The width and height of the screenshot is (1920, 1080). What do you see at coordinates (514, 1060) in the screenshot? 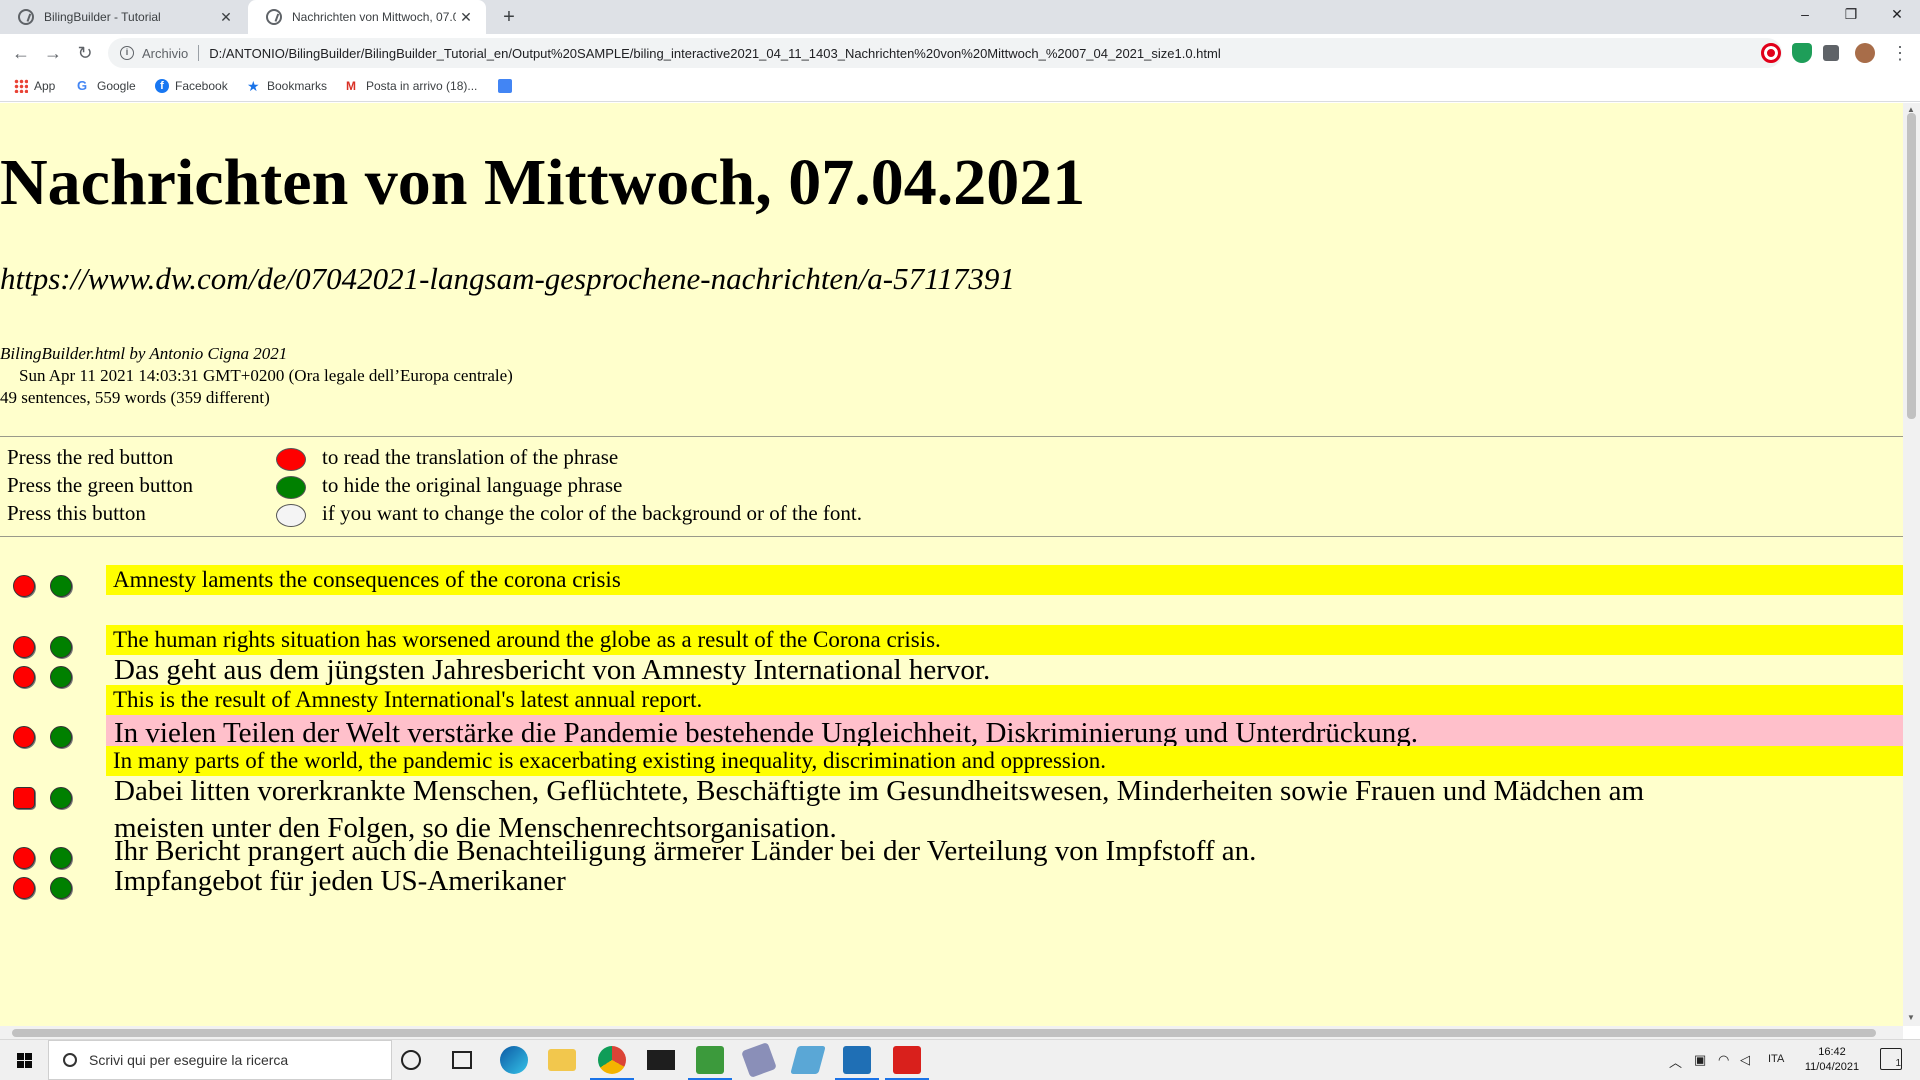
I see `edge-icon` at bounding box center [514, 1060].